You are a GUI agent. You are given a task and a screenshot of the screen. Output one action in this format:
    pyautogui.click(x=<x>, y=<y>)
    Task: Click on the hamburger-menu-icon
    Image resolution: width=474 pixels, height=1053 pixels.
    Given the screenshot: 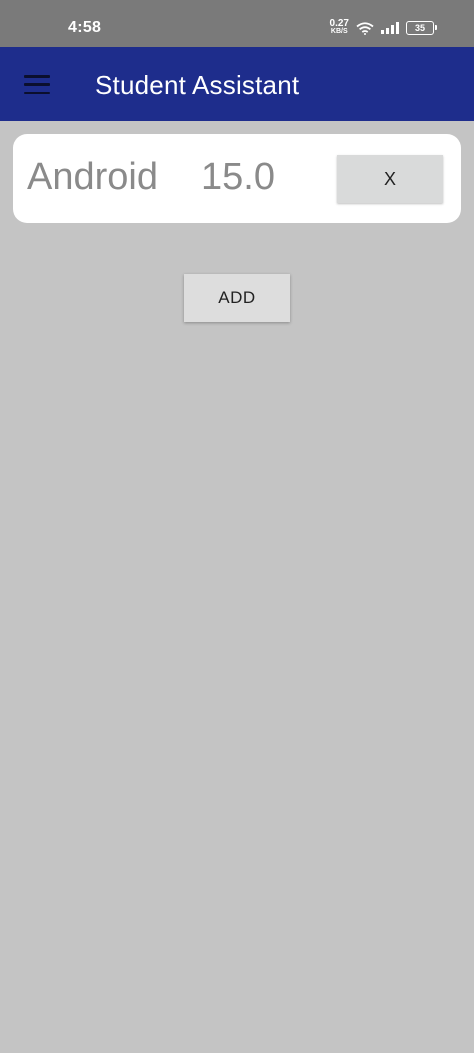 What is the action you would take?
    pyautogui.click(x=37, y=84)
    